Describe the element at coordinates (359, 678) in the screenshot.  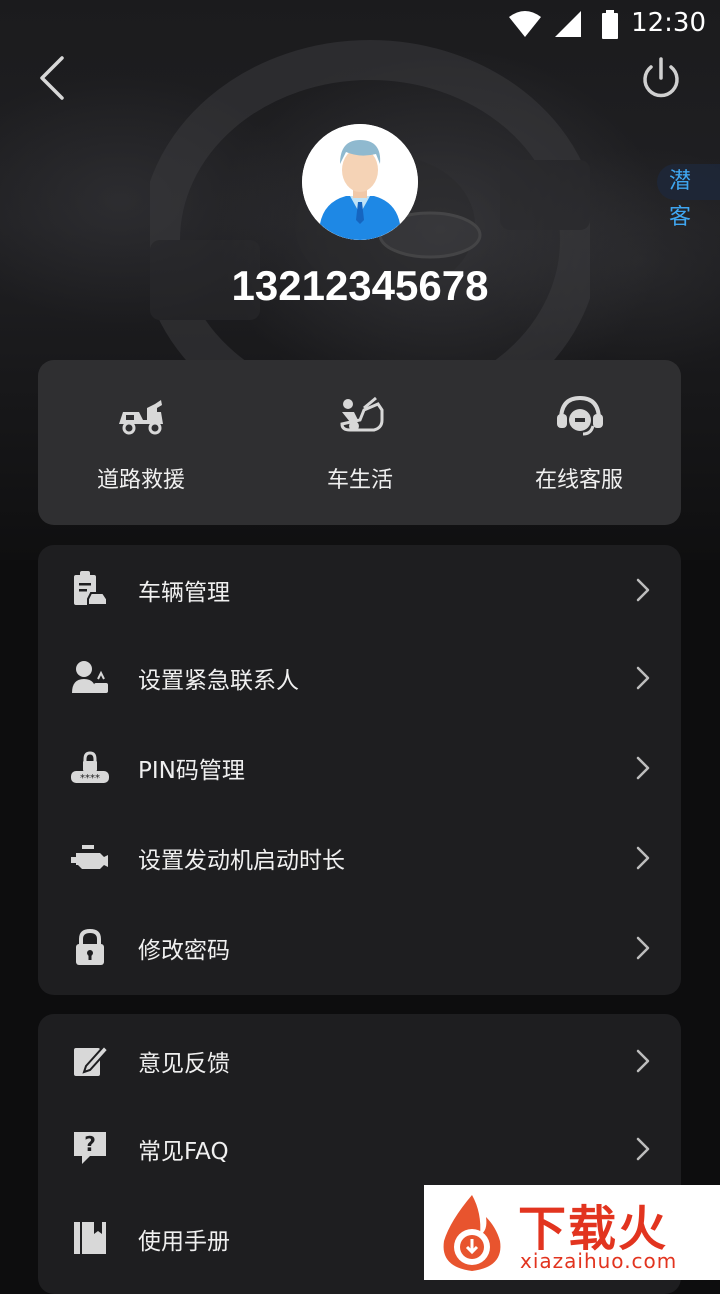
I see `menu-item-emergency-contact: 设置紧急联系人` at that location.